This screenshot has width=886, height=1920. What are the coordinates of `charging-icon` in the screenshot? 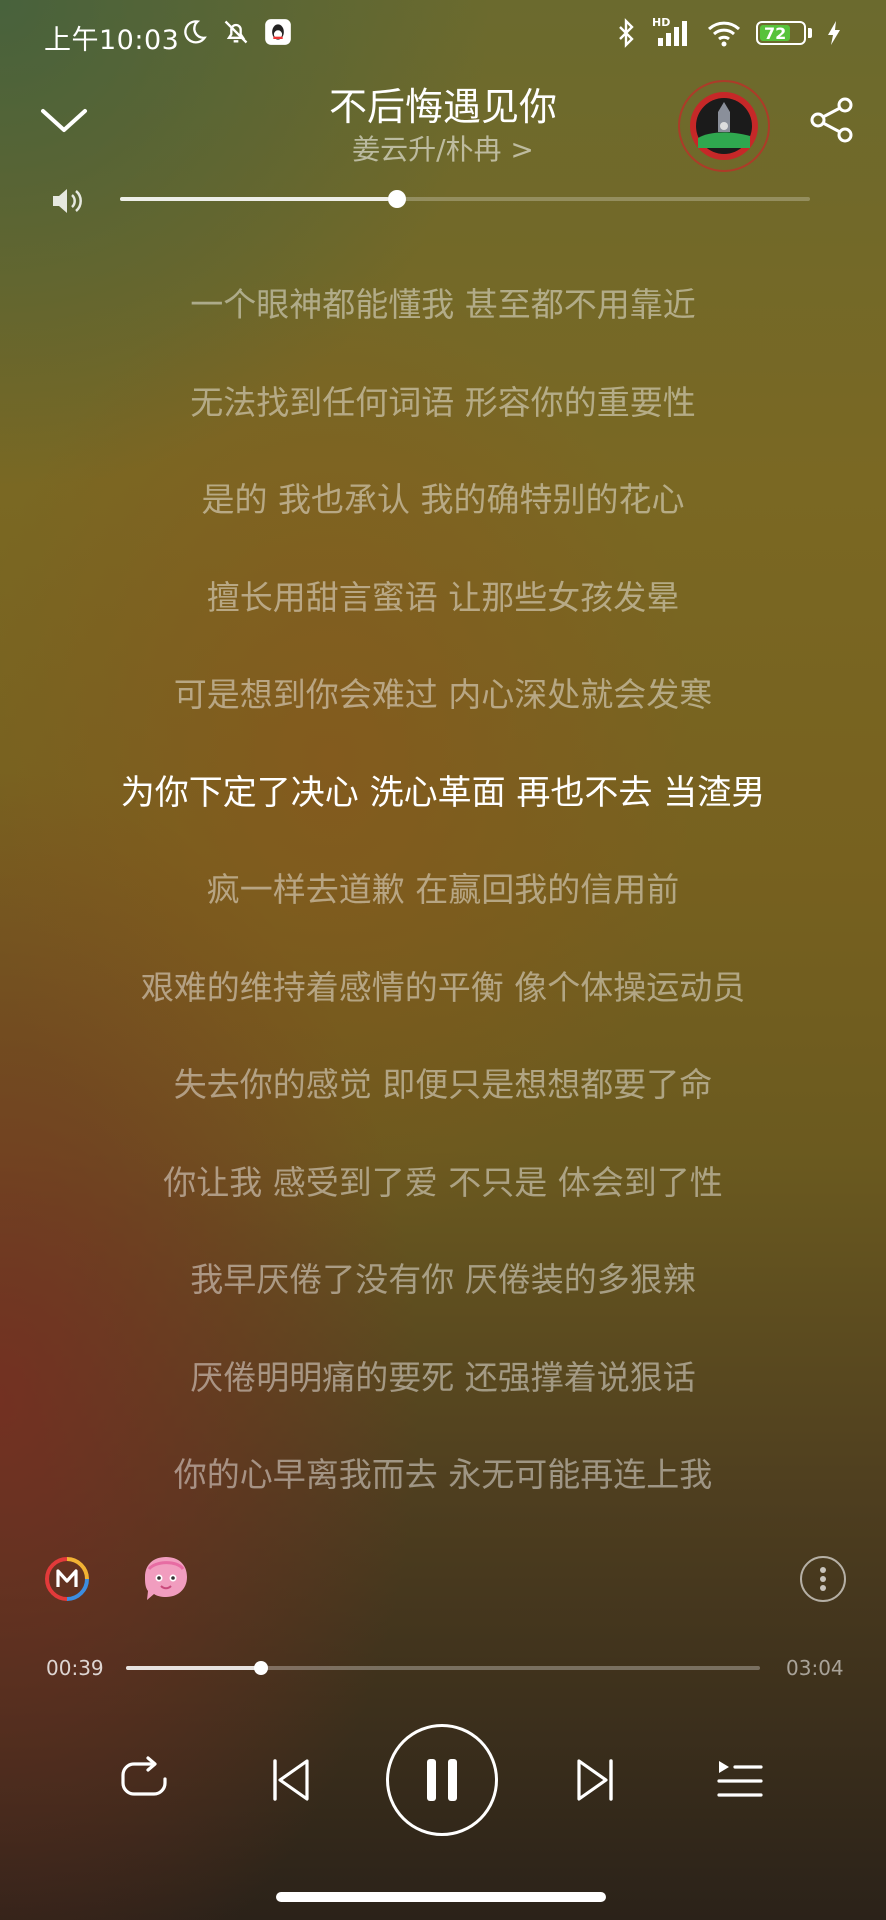 It's located at (834, 33).